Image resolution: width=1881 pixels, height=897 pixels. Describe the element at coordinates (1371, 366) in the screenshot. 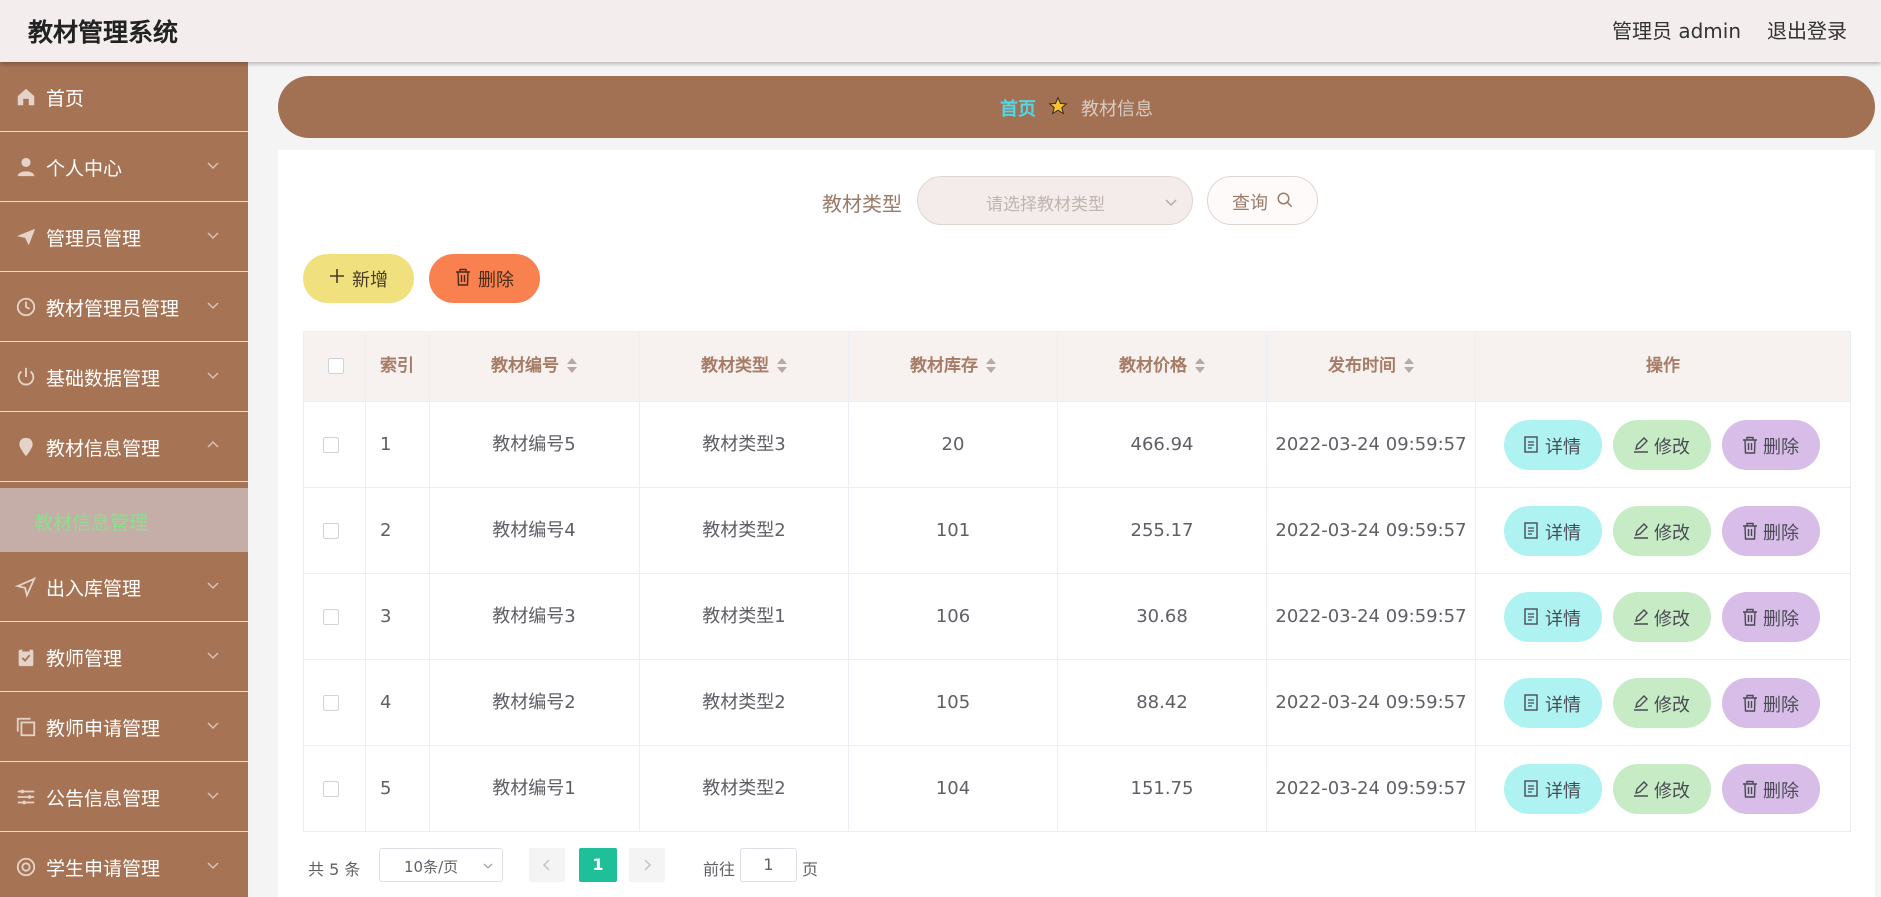

I see `header-time: 发布时间` at that location.